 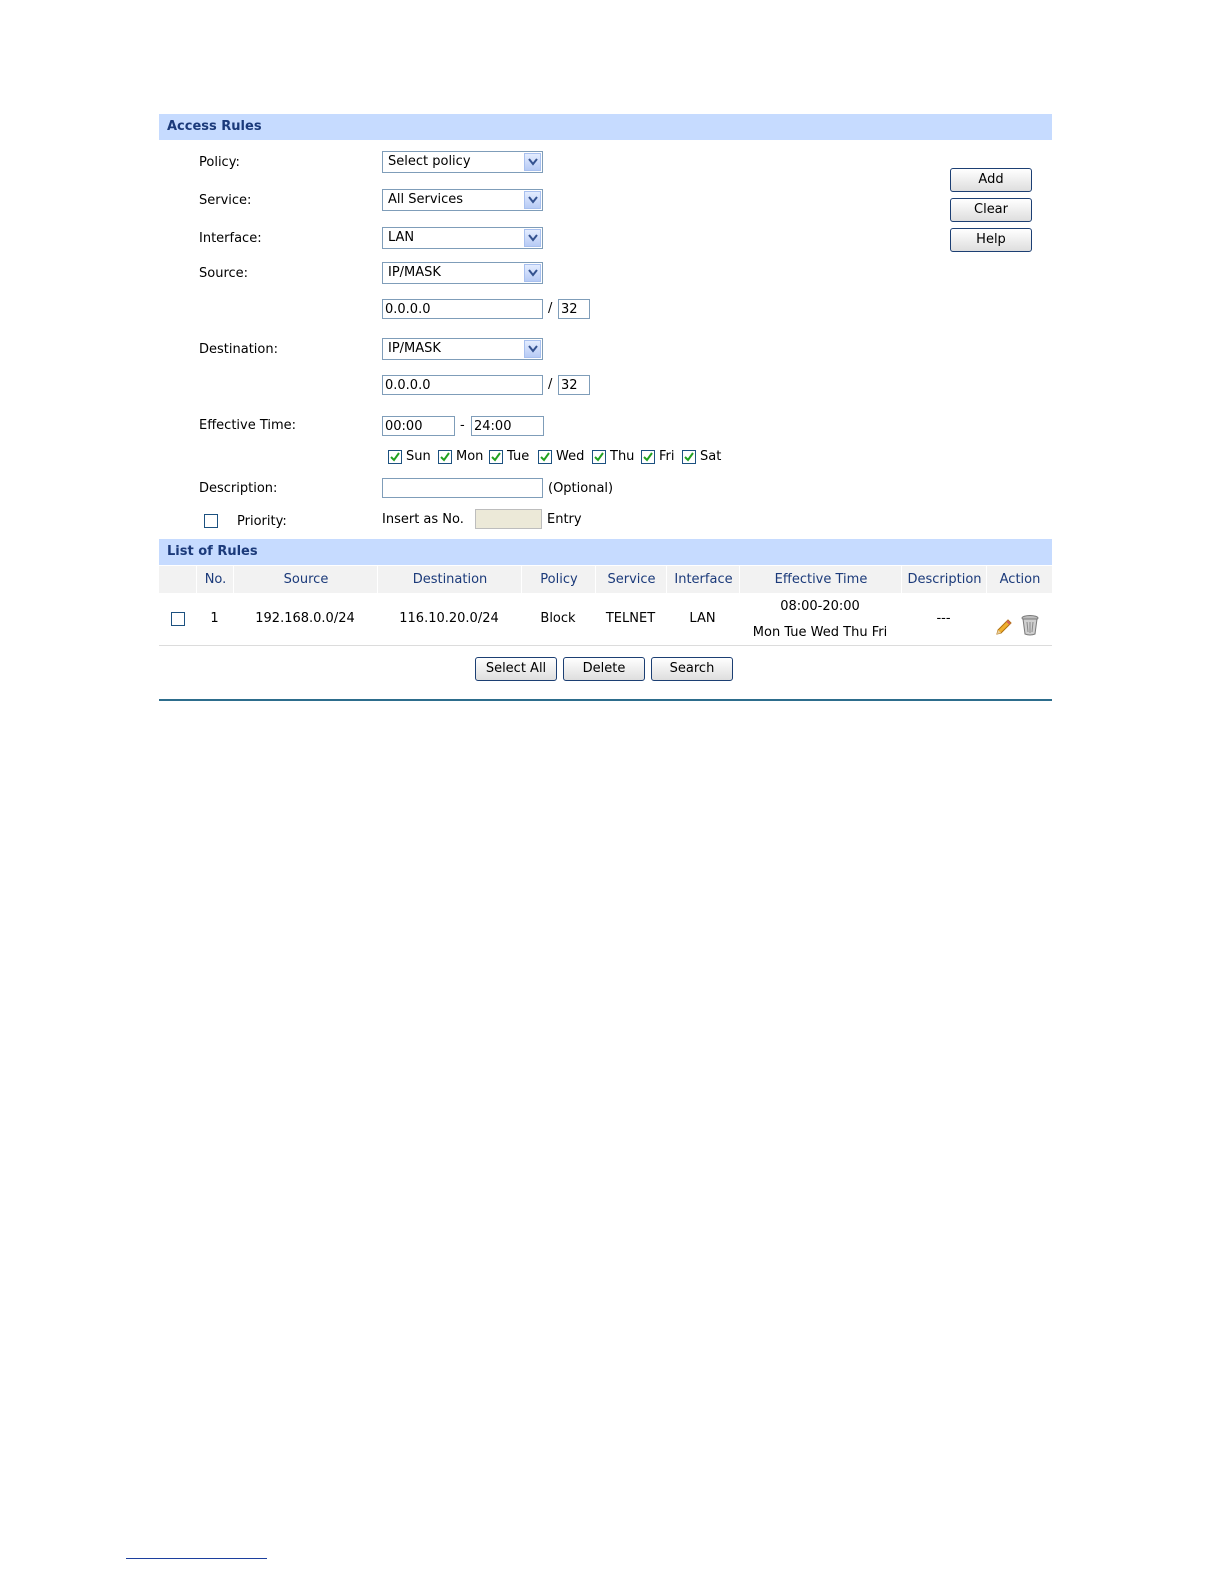 I want to click on source-slash: /, so click(x=550, y=308).